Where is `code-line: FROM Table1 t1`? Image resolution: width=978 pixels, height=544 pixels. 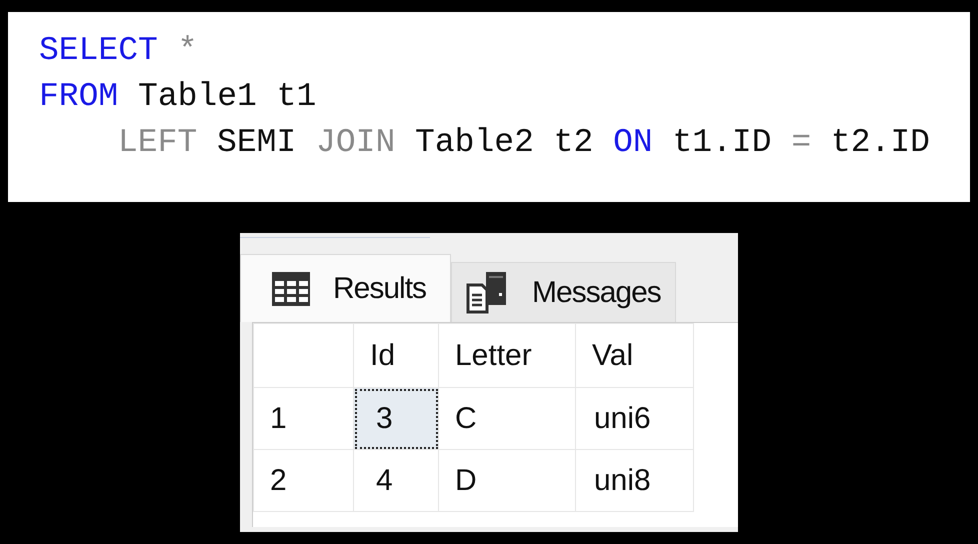 code-line: FROM Table1 t1 is located at coordinates (178, 97).